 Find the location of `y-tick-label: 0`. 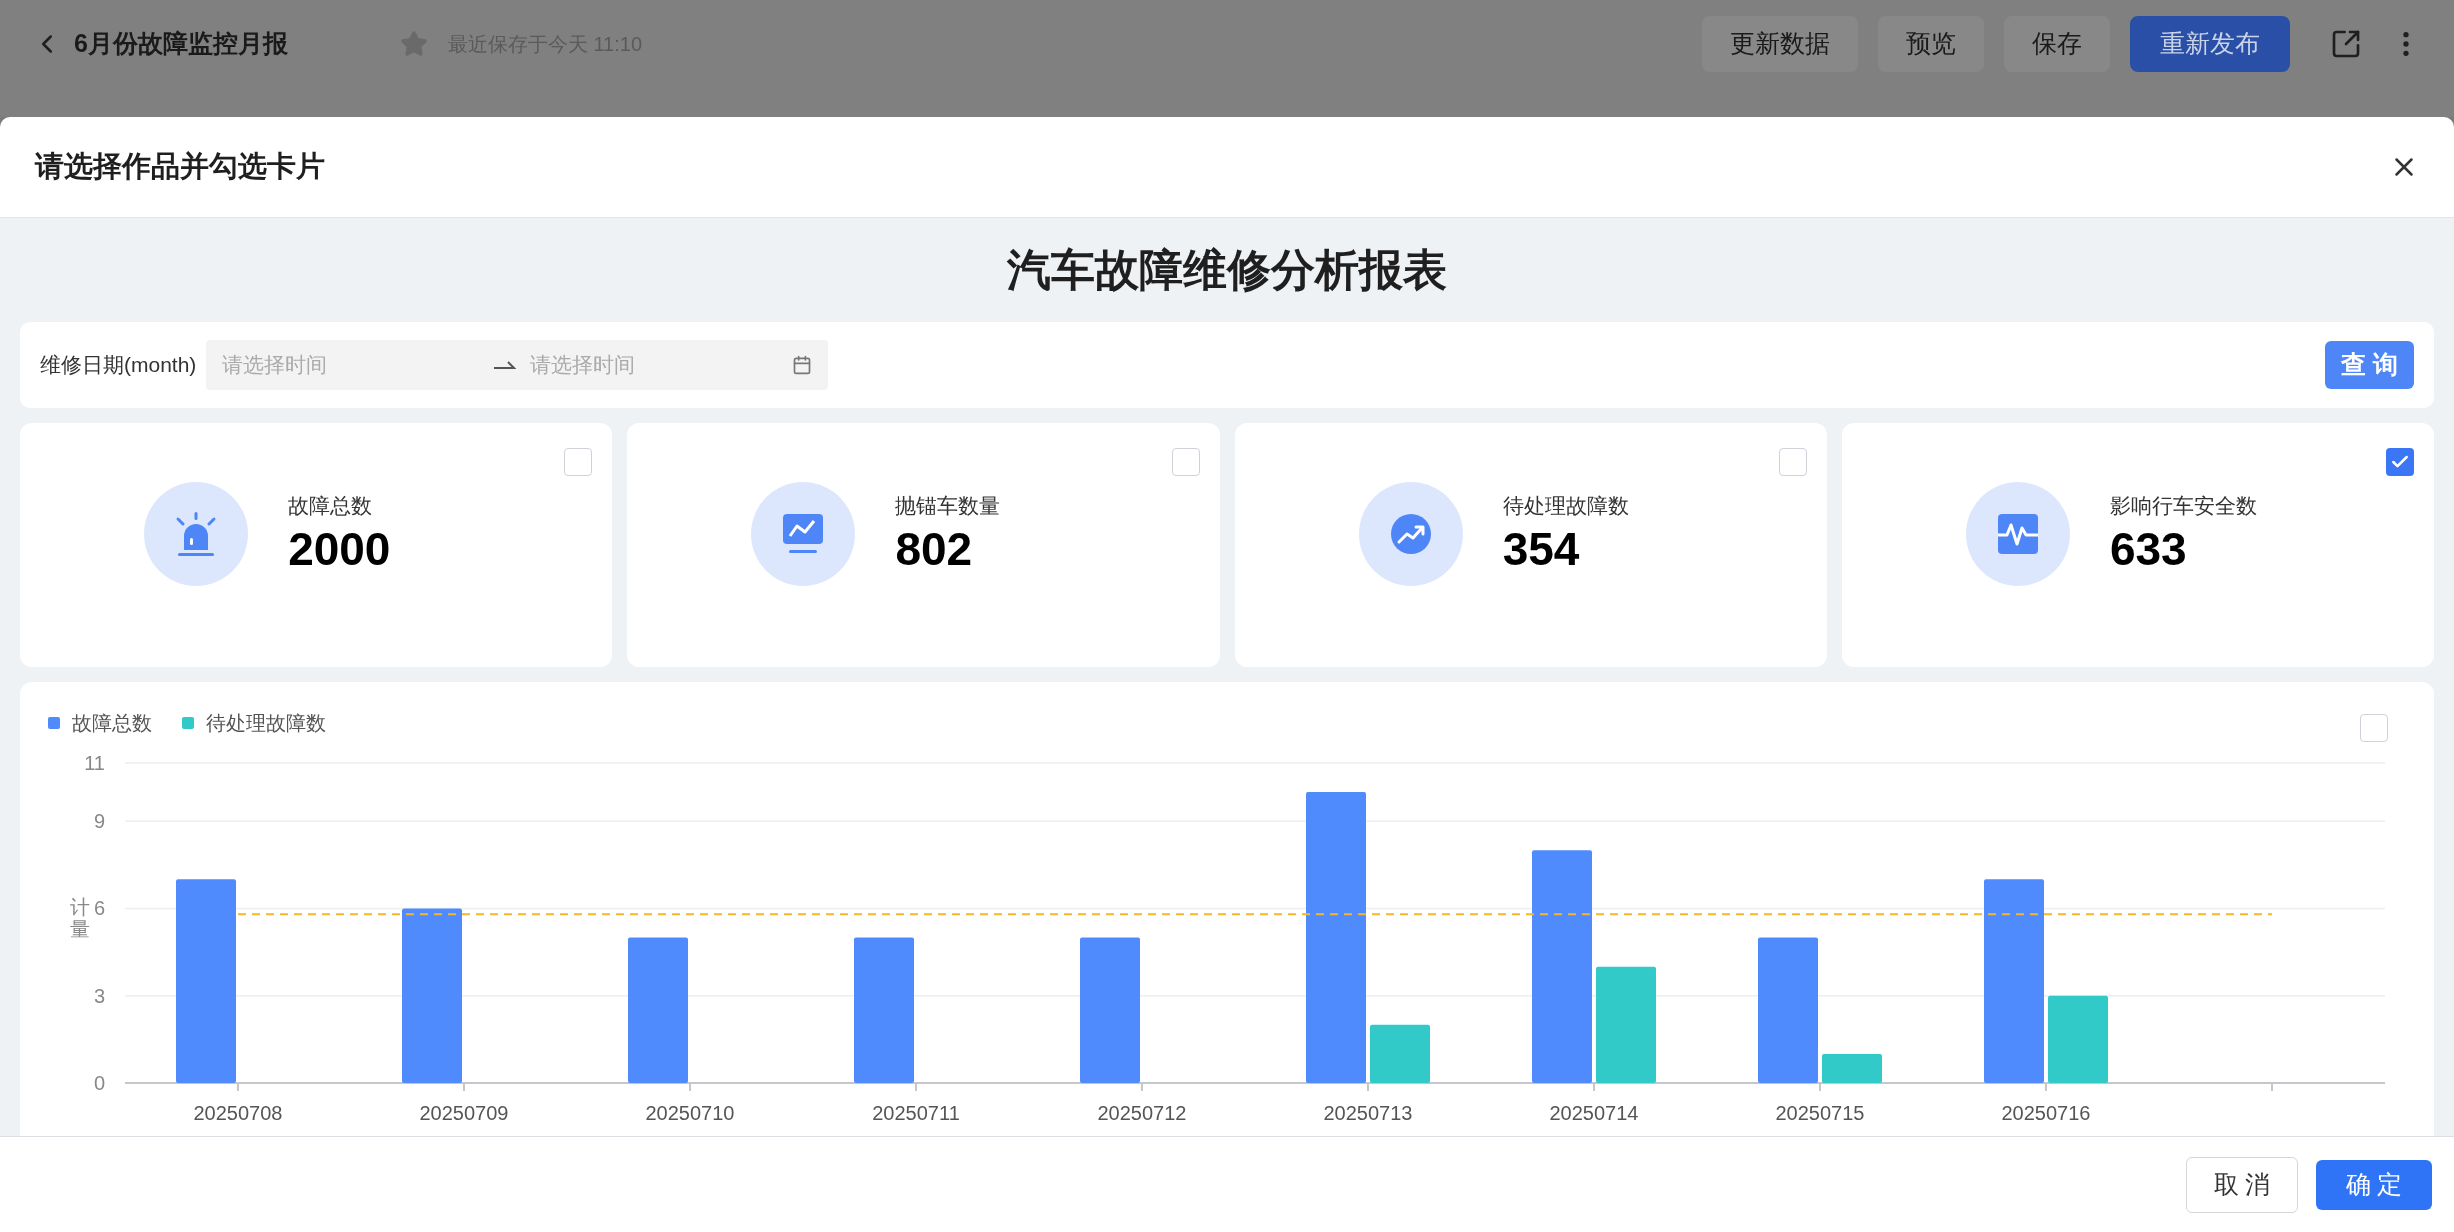

y-tick-label: 0 is located at coordinates (99, 1083).